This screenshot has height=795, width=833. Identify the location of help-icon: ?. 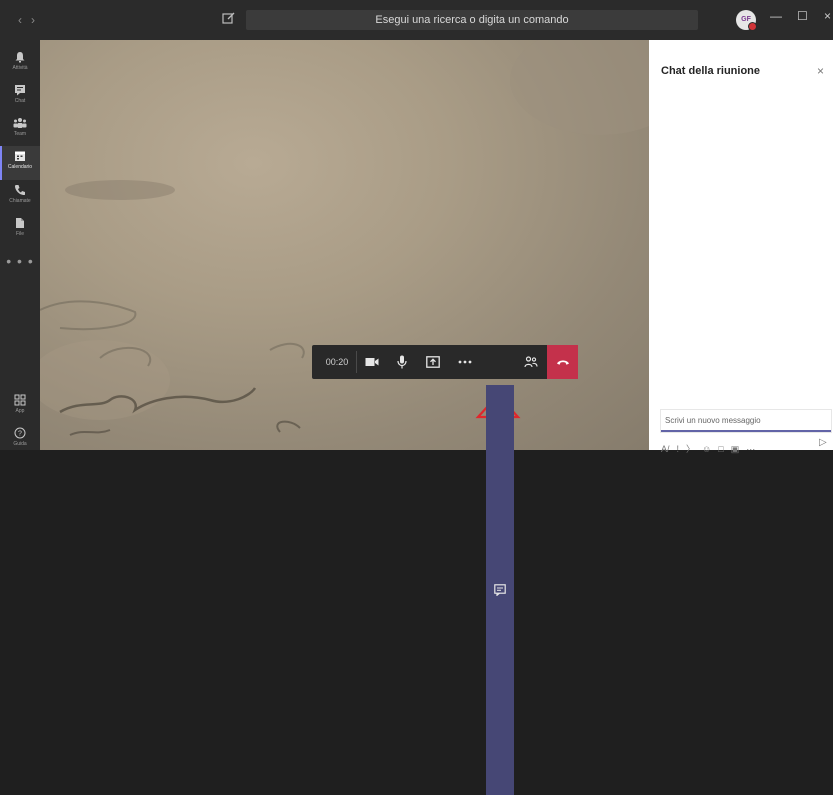
(20, 433).